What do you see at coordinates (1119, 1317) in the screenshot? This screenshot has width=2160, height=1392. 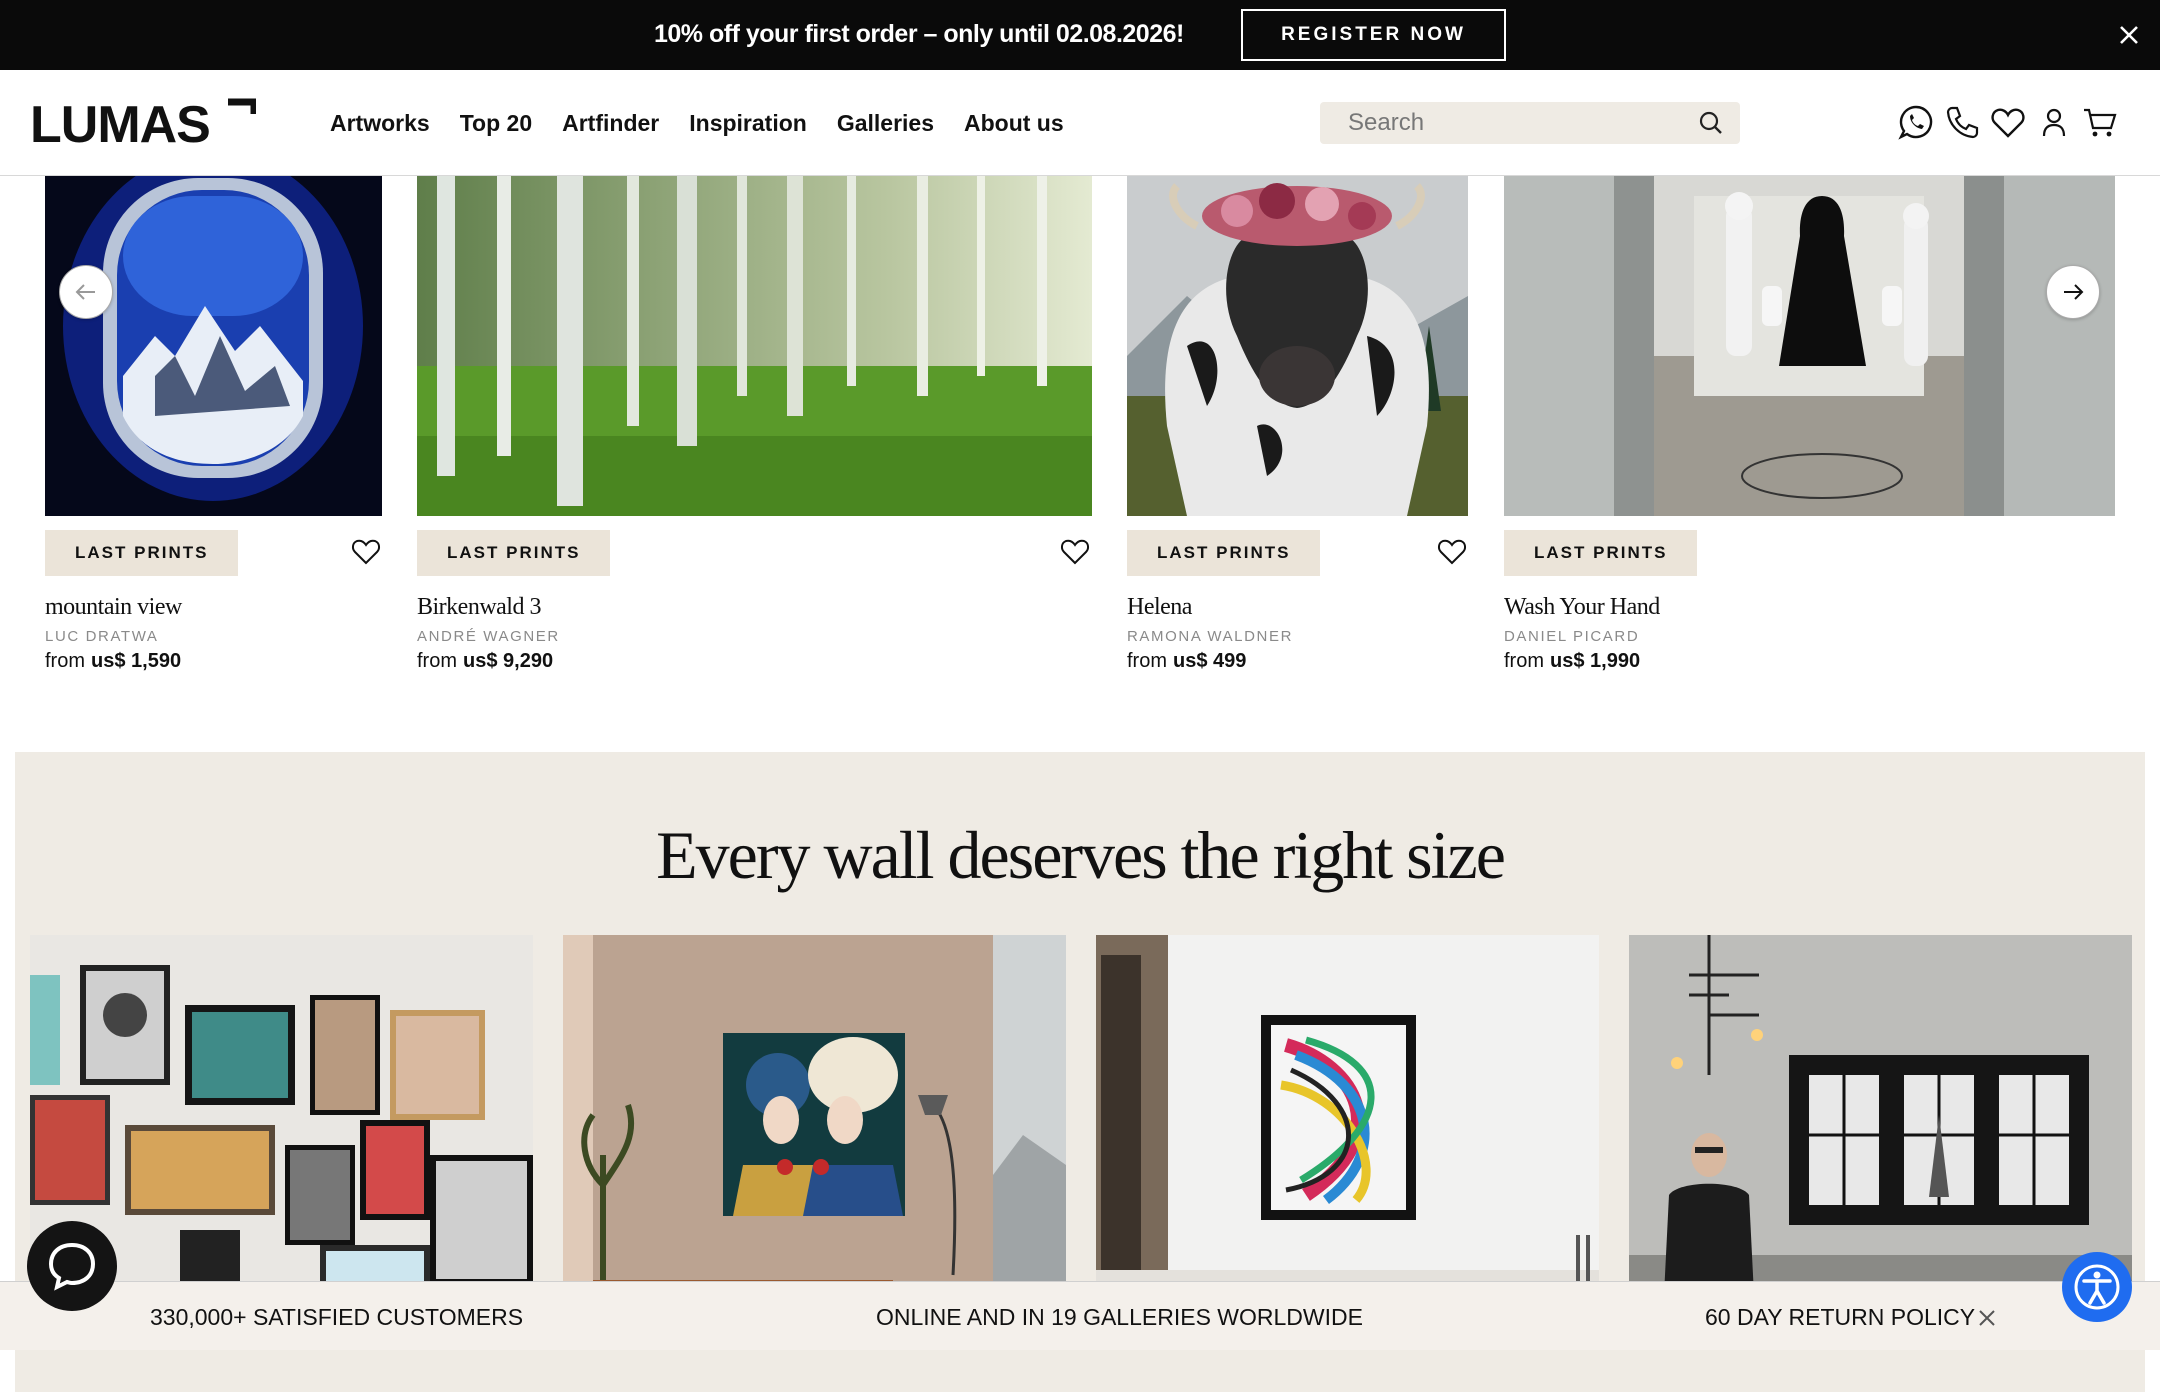 I see `trust-item-galleries: ONLINE AND IN 19 GALLERIES WORLDWIDE` at bounding box center [1119, 1317].